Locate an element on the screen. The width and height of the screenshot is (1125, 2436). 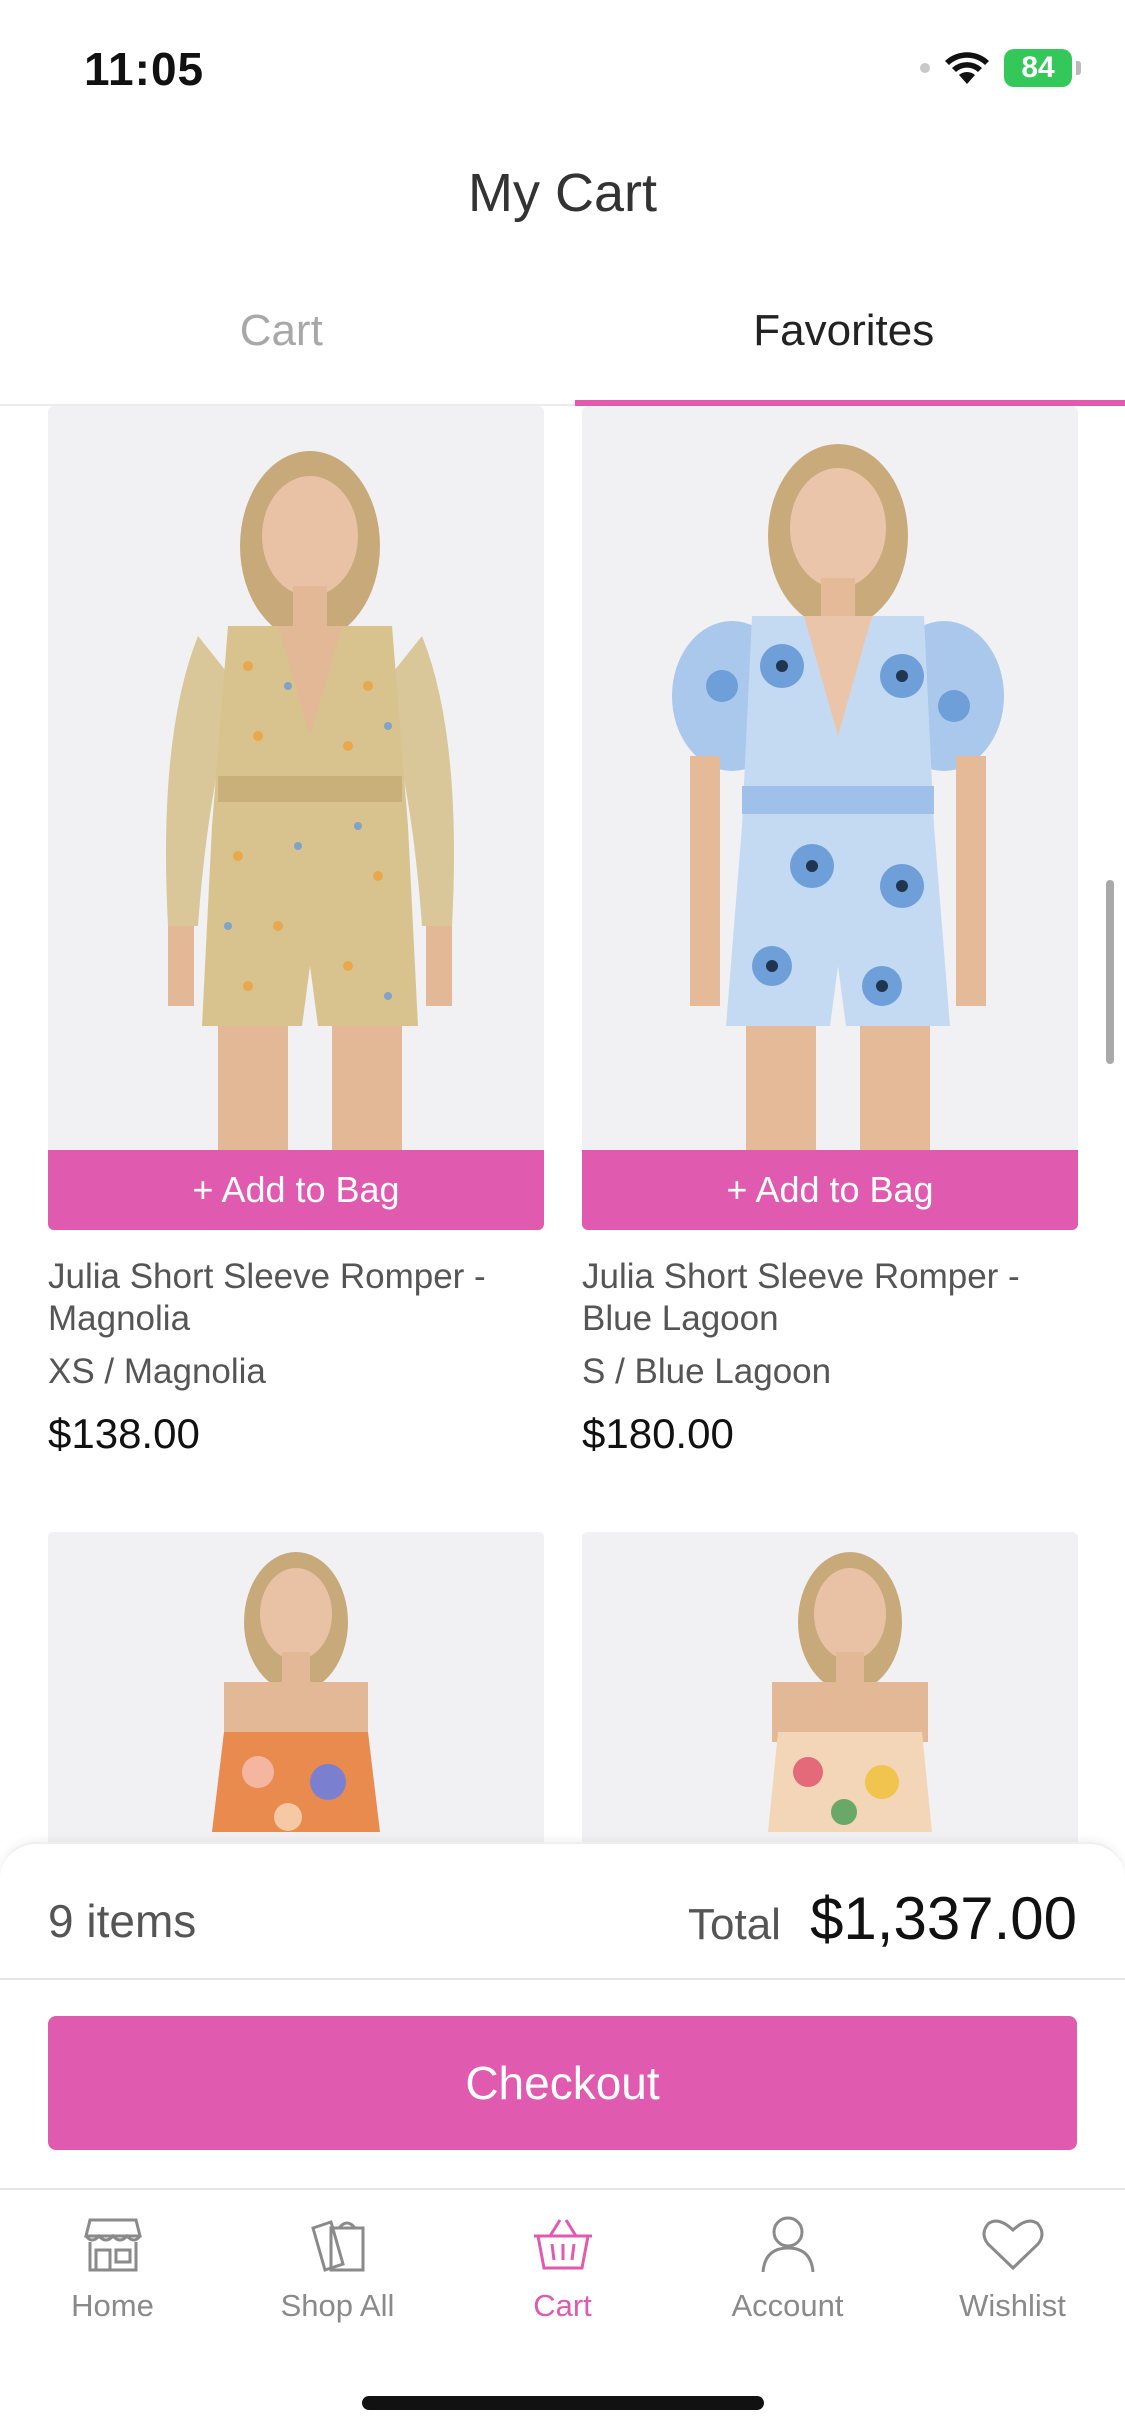
tab-cart: Cart is located at coordinates (281, 348).